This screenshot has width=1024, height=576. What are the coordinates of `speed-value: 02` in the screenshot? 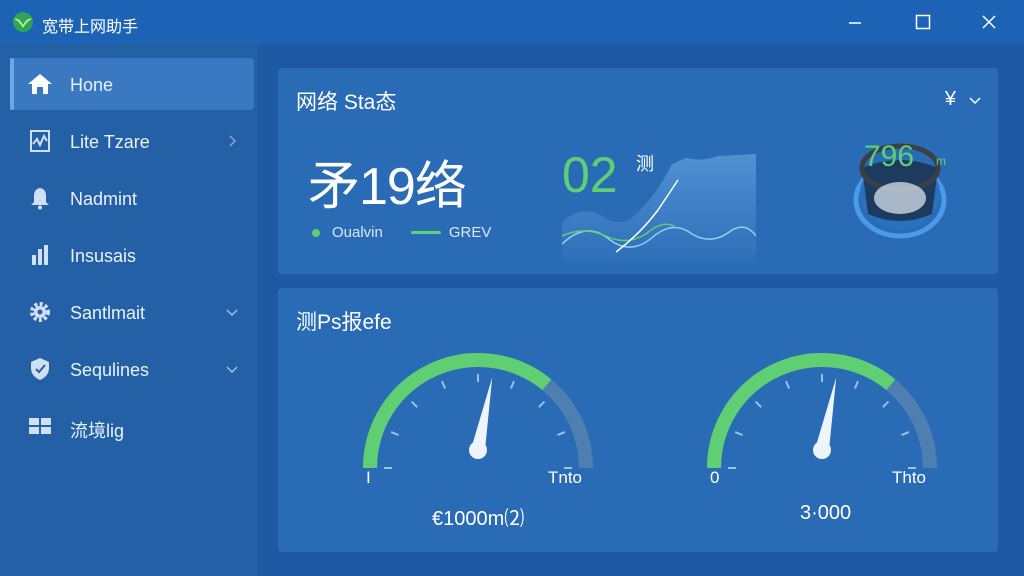 It's located at (590, 175).